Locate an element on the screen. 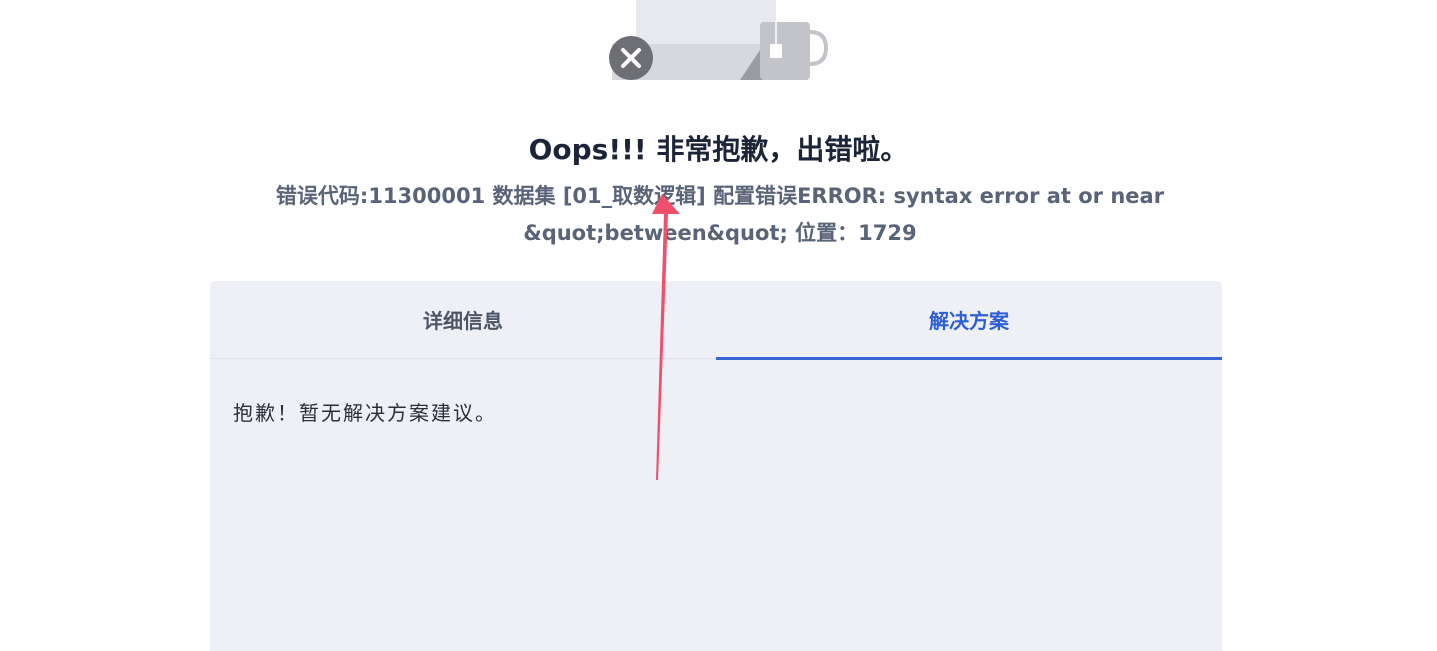 This screenshot has height=651, width=1437. error-illustration is located at coordinates (719, 40).